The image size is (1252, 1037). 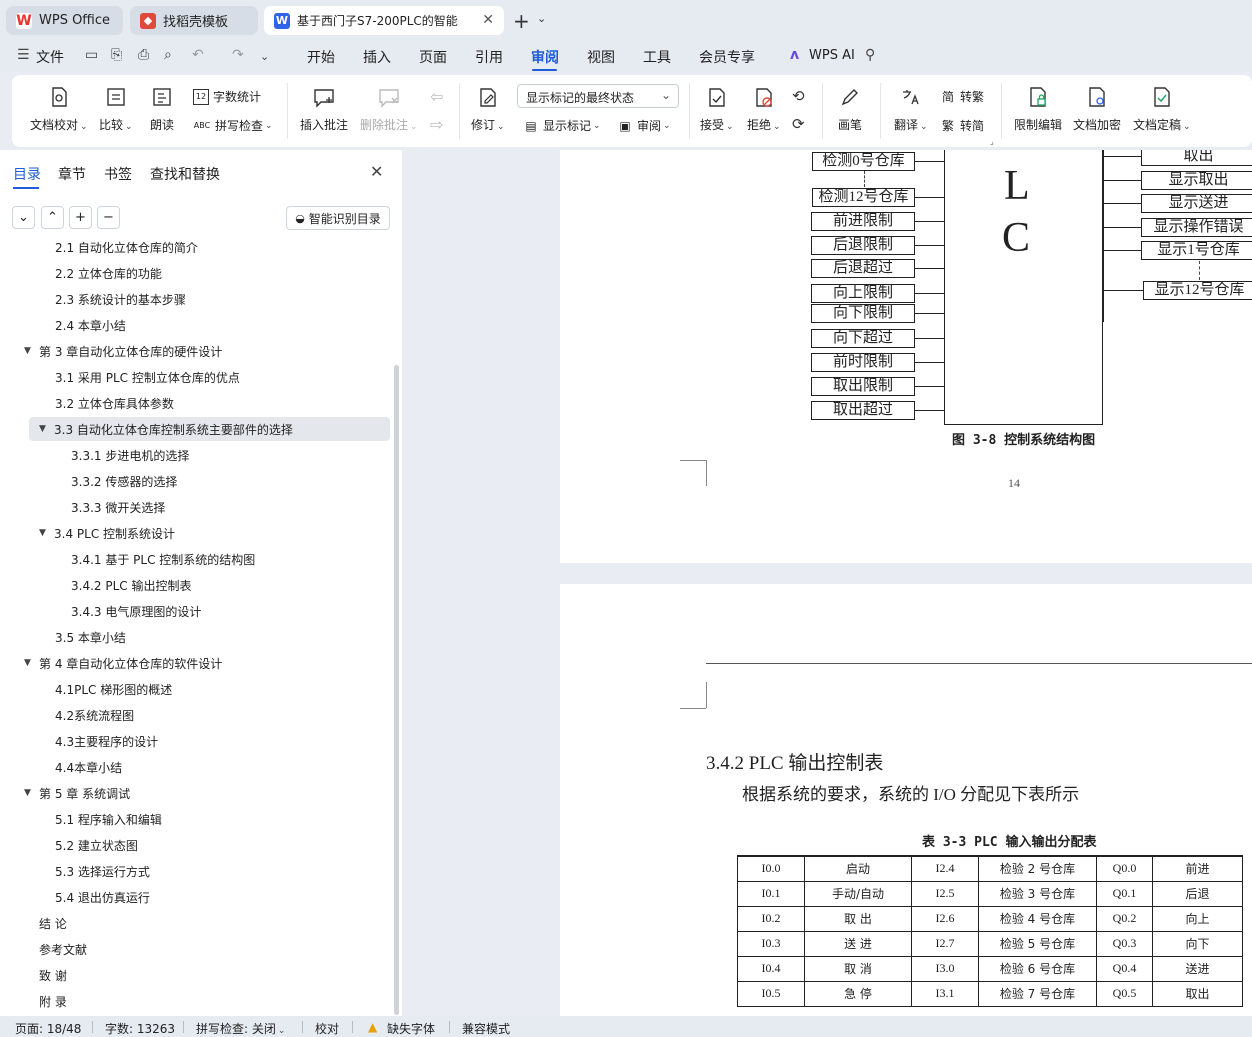 What do you see at coordinates (197, 819) in the screenshot?
I see `toc-item: 5.1 程序输入和编辑` at bounding box center [197, 819].